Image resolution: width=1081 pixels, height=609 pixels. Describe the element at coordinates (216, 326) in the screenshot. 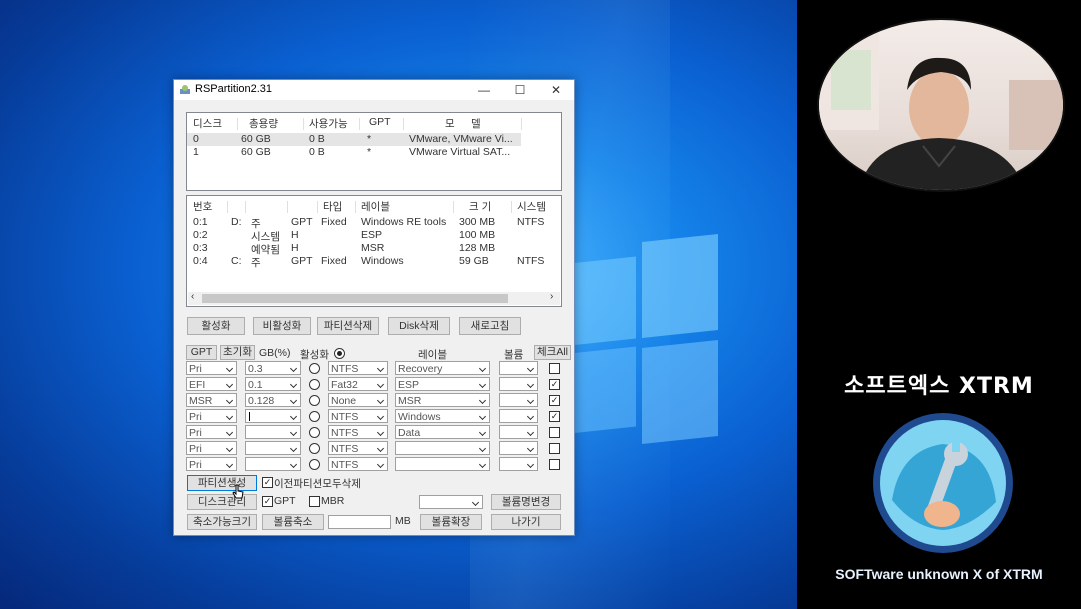

I see `activate-button: 활성화` at that location.